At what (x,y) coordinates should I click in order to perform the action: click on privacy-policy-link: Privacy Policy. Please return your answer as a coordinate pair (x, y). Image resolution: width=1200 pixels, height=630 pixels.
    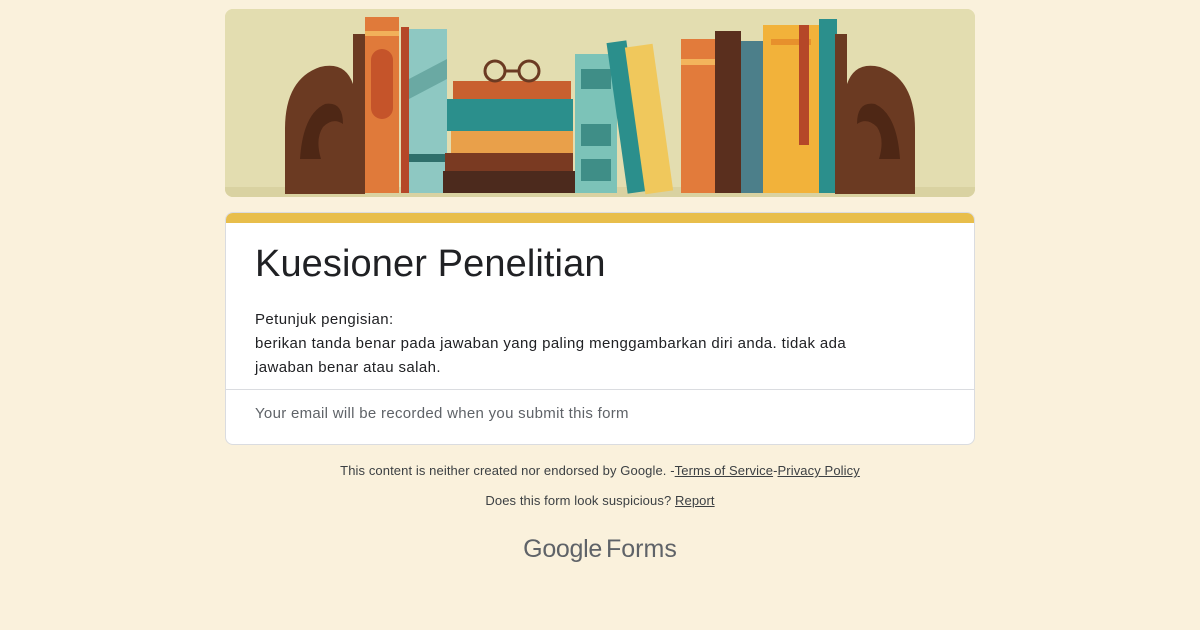
    Looking at the image, I should click on (819, 470).